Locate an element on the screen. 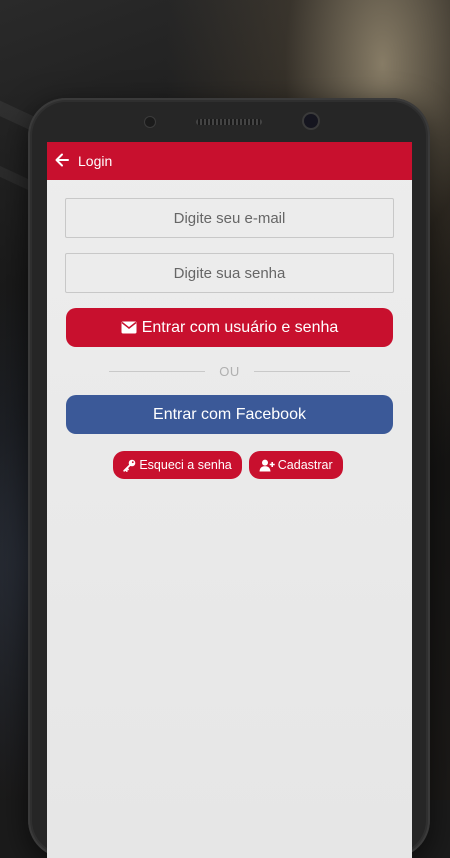  page-title: Login is located at coordinates (95, 161).